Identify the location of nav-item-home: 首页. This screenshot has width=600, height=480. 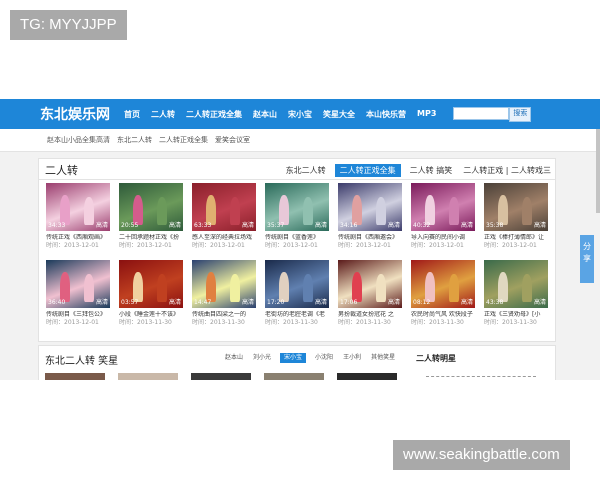
(132, 114).